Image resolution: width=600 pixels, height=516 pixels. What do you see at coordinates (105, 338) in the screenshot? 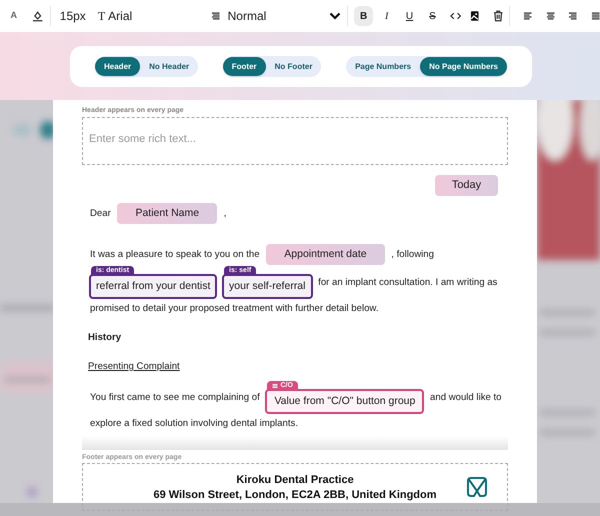
I see `section-heading: History` at bounding box center [105, 338].